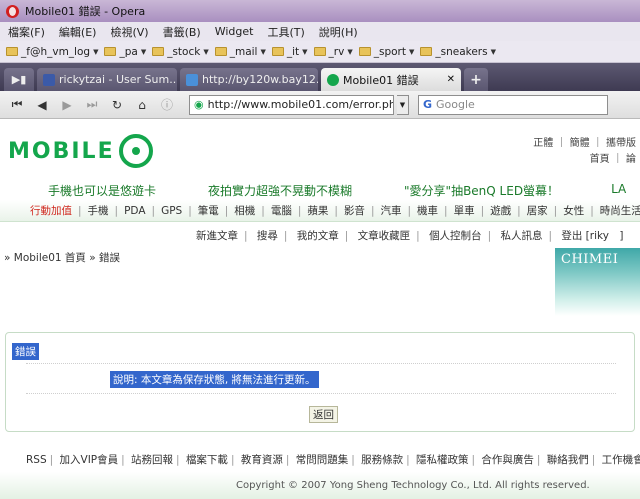 This screenshot has width=640, height=499. I want to click on menu-bookmarks: 書籤(B), so click(182, 32).